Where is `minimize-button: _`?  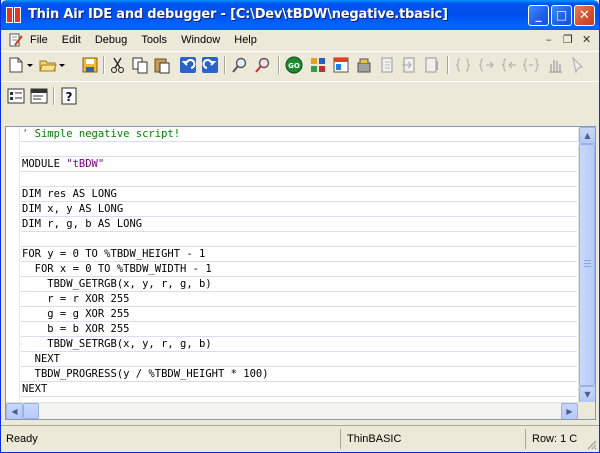 minimize-button: _ is located at coordinates (538, 15).